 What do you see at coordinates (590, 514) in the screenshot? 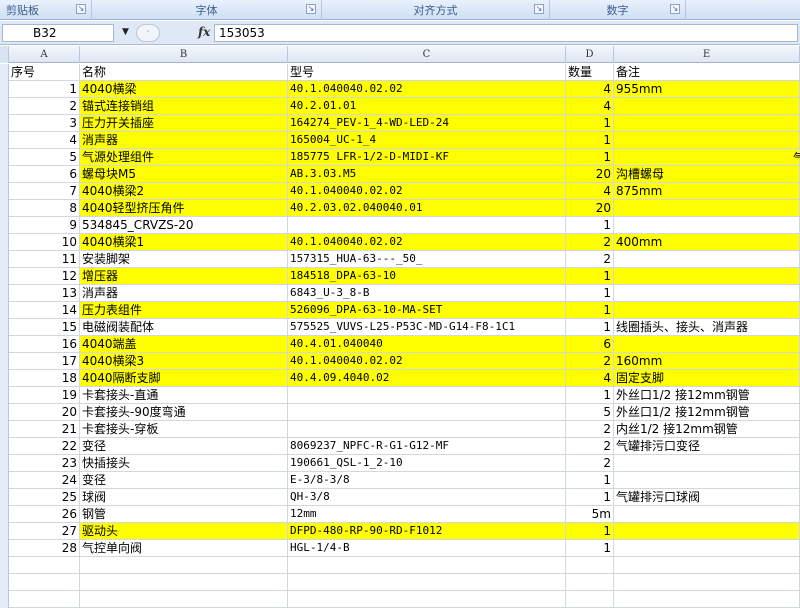
I see `cell-quantity: 5m` at bounding box center [590, 514].